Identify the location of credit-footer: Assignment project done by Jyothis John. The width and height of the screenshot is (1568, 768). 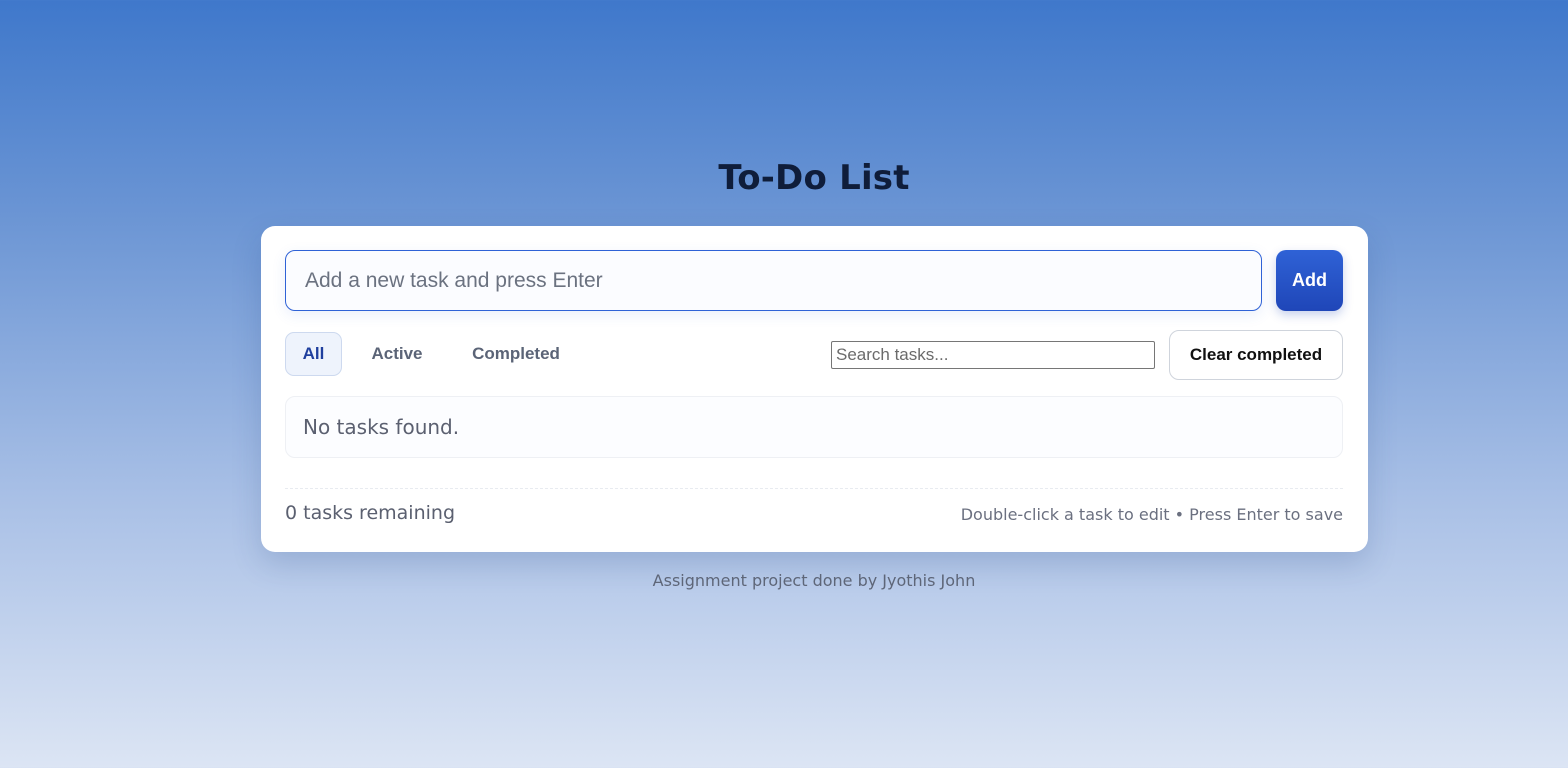
(814, 580).